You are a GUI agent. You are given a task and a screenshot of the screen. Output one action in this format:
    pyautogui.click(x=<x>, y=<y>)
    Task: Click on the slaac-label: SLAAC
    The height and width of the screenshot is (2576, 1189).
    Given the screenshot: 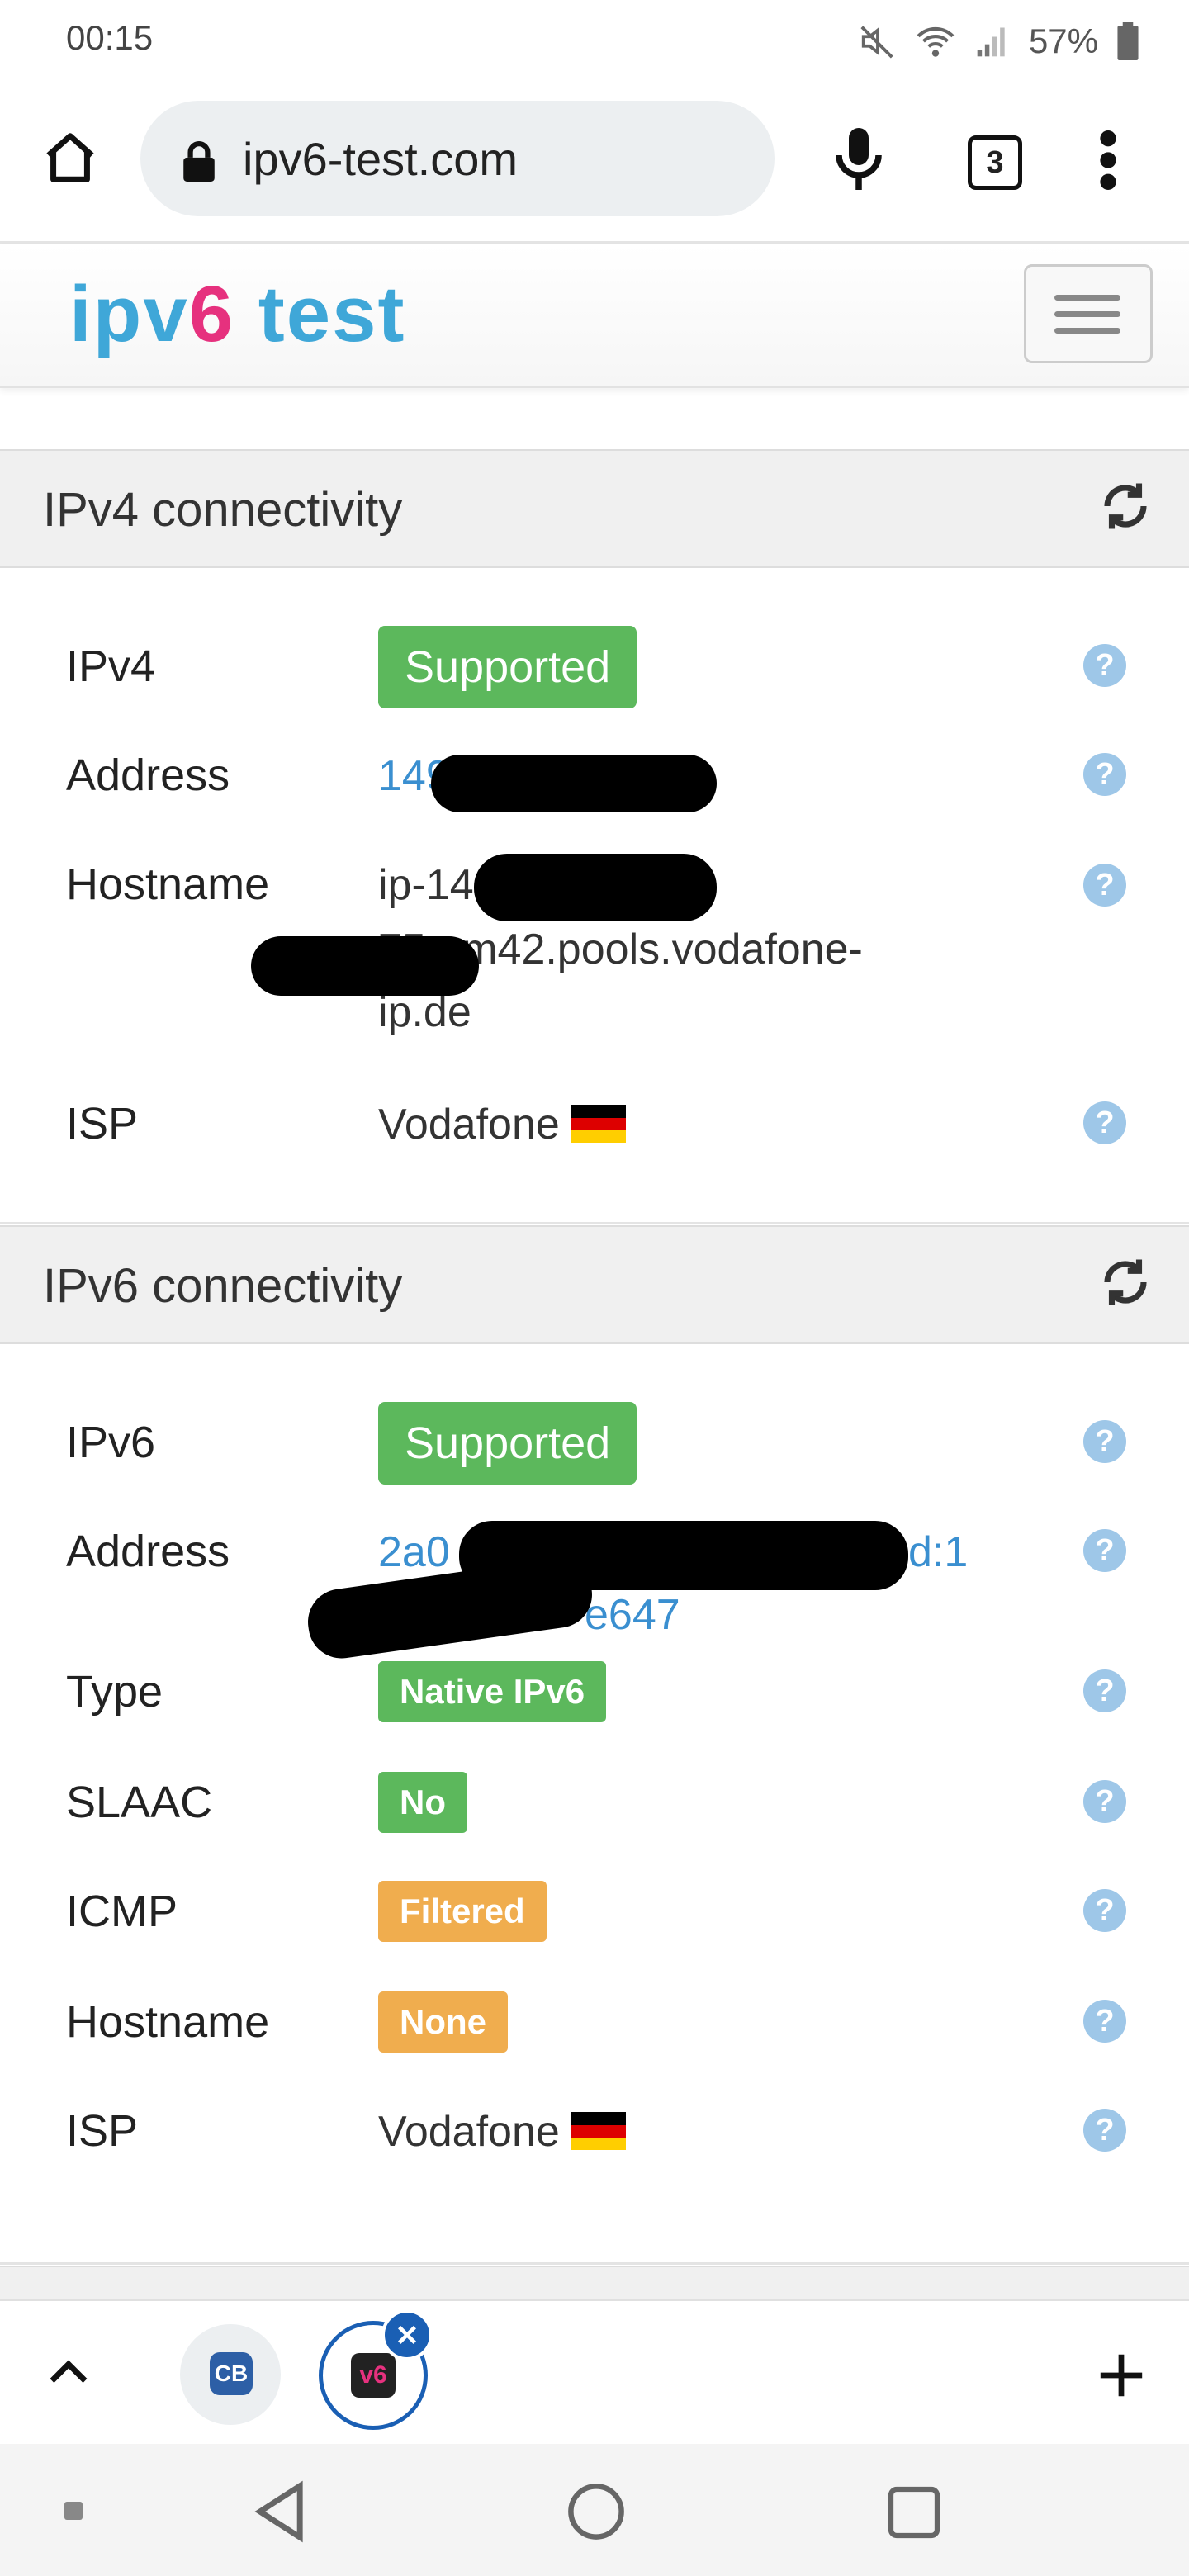 What is the action you would take?
    pyautogui.click(x=139, y=1802)
    